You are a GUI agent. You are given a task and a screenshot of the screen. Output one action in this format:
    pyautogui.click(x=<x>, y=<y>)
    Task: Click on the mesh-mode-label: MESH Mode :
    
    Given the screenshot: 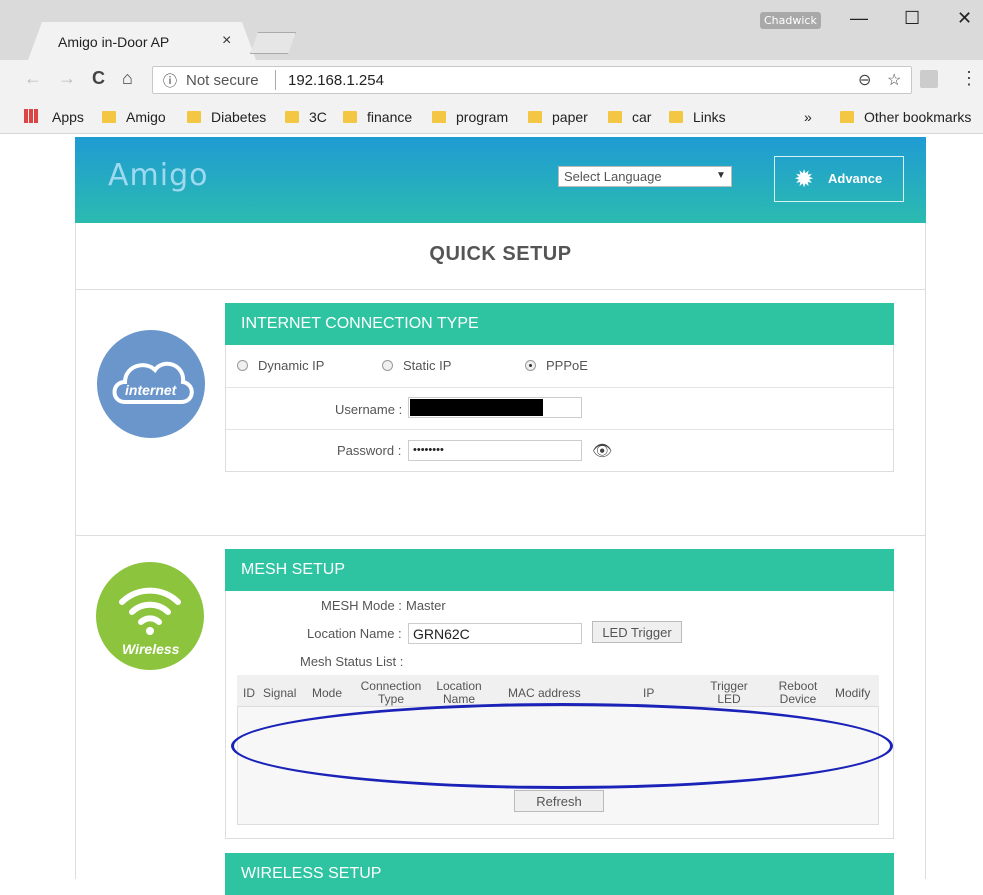 What is the action you would take?
    pyautogui.click(x=361, y=605)
    